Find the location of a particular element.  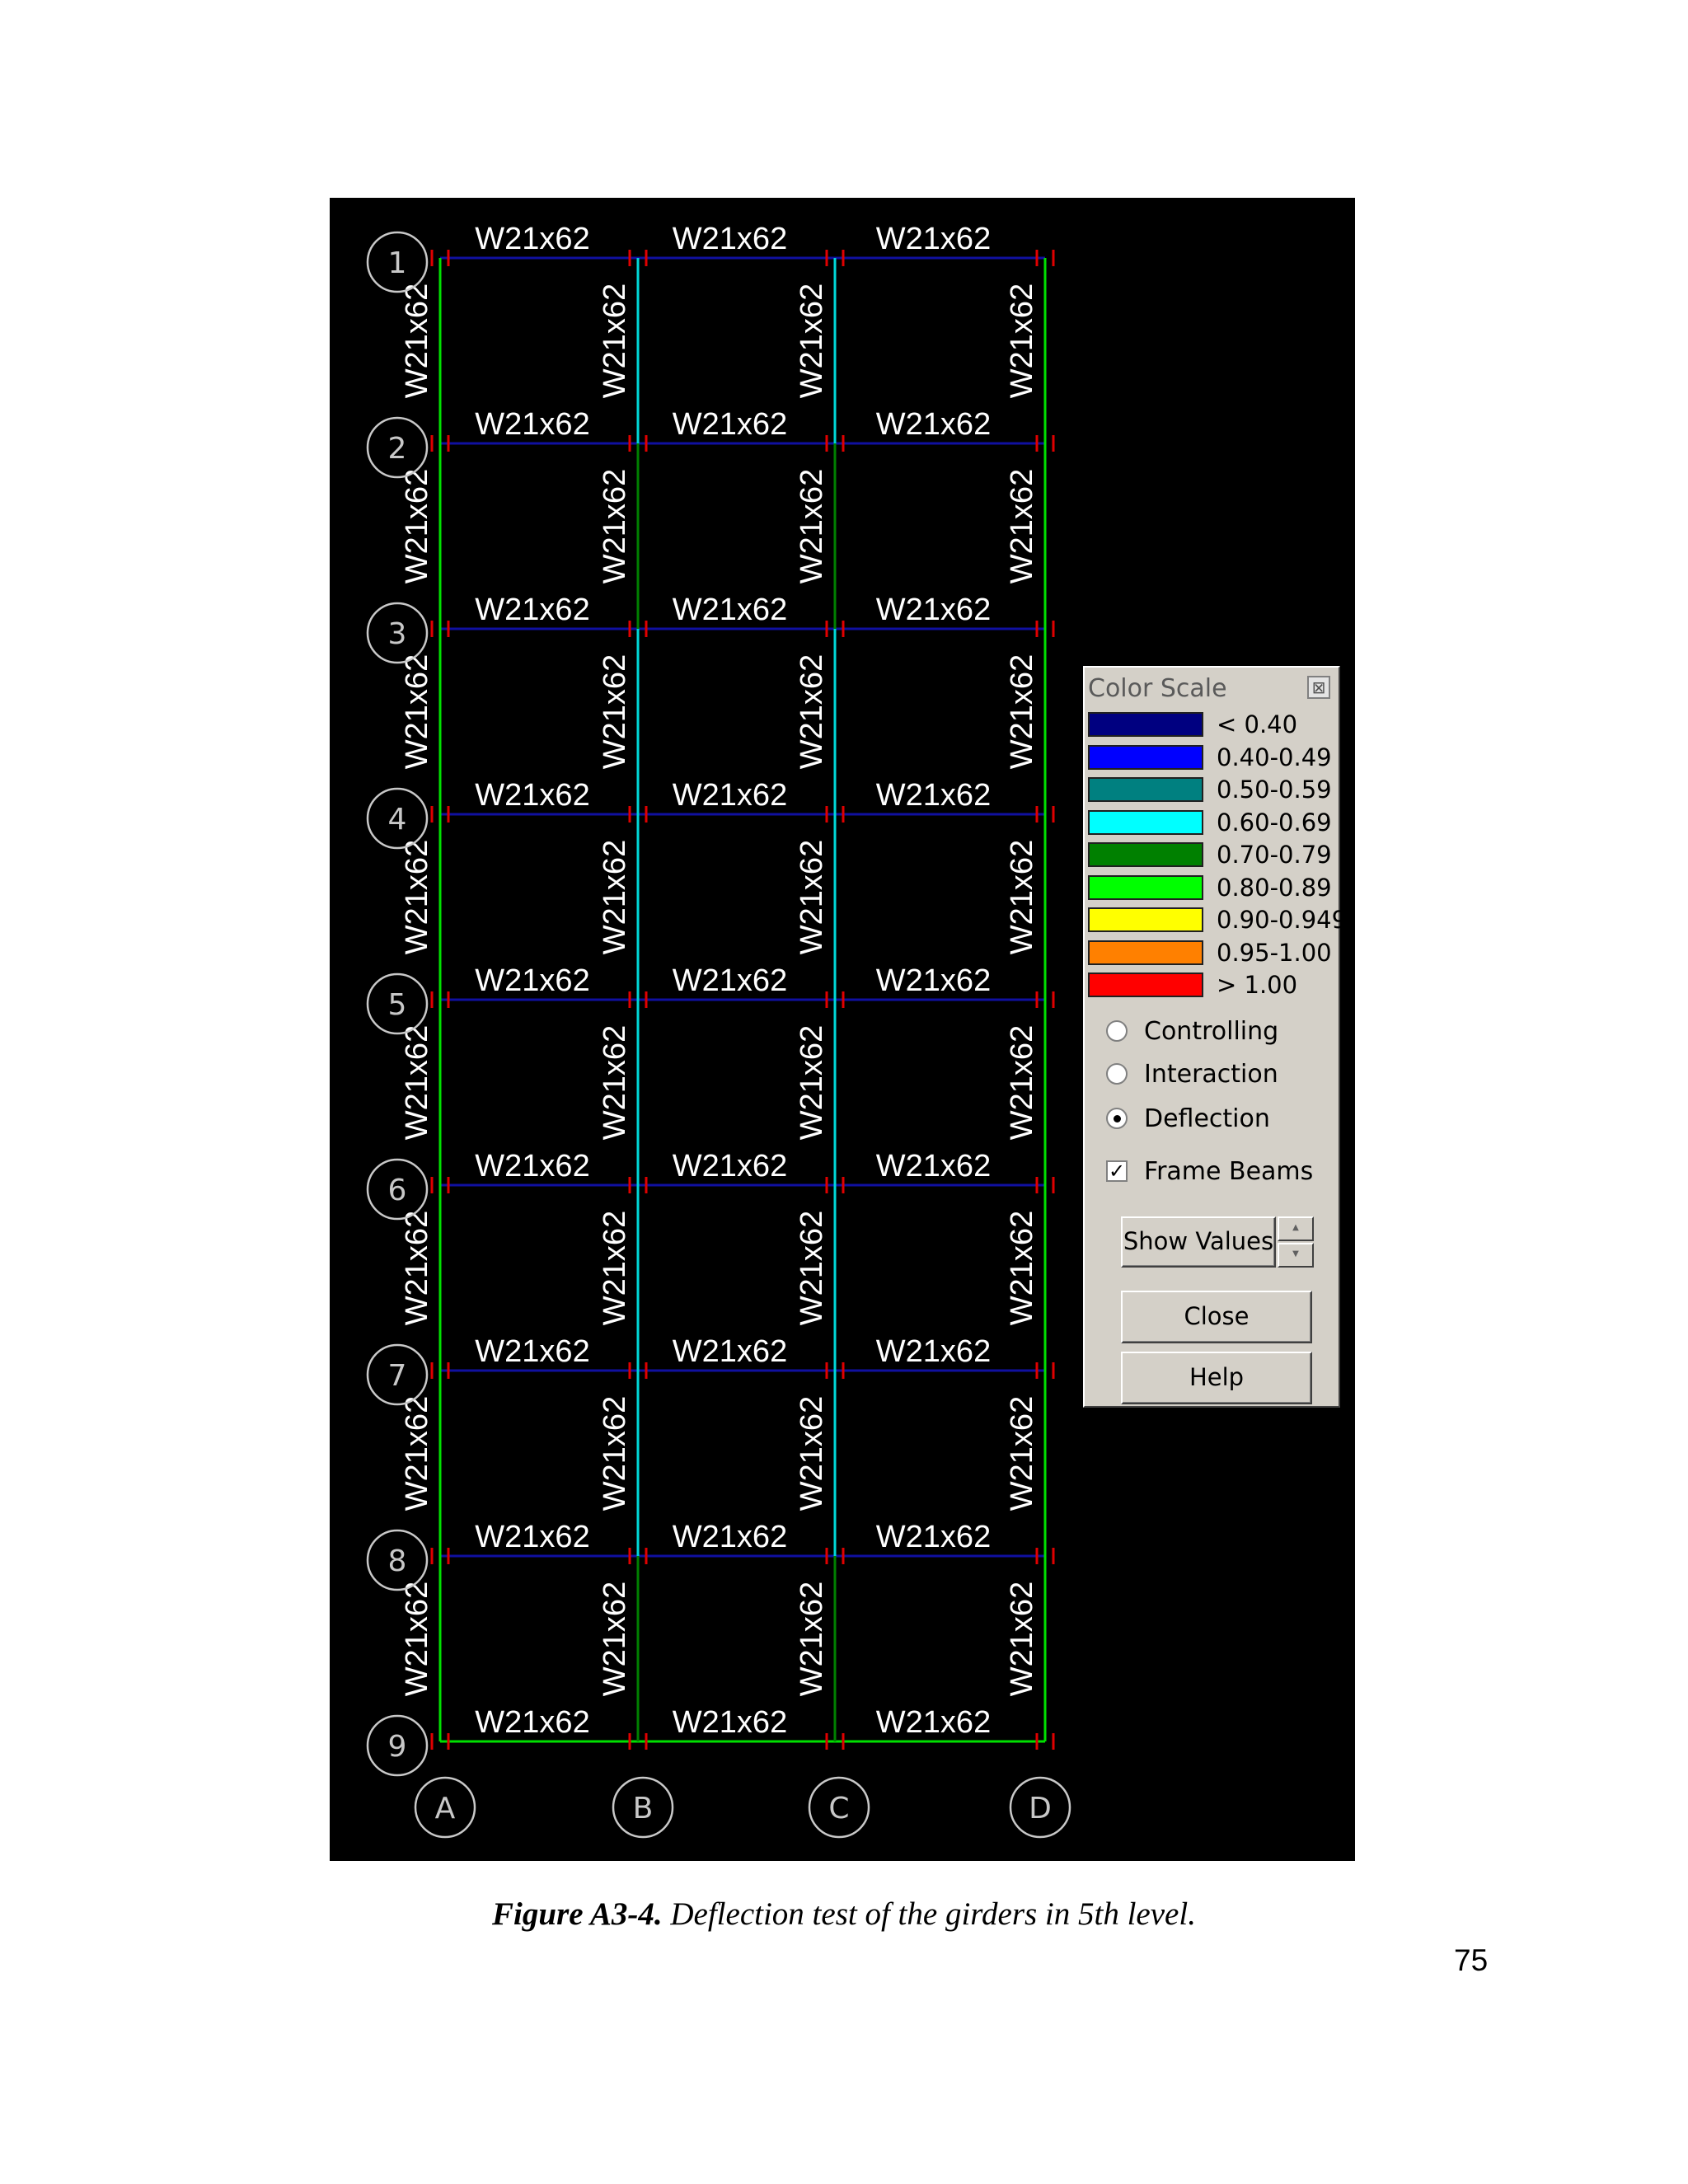

frame-beams-checkbox: ✓ is located at coordinates (1117, 1171).